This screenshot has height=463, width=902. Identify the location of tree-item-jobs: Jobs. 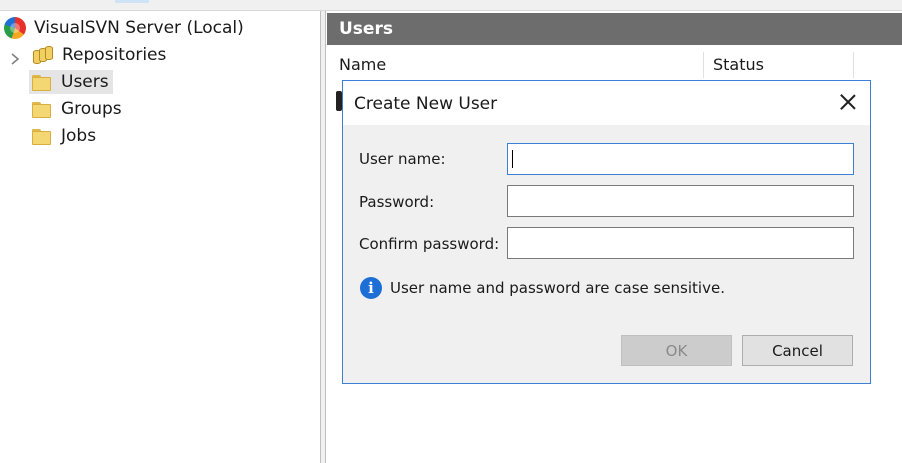
(64, 136).